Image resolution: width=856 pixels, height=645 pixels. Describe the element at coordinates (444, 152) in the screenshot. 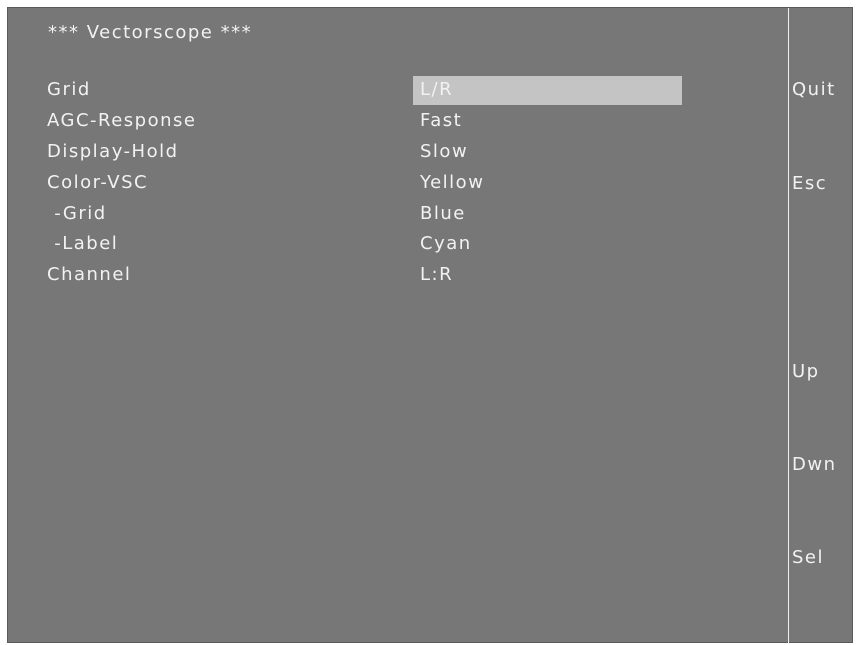

I see `menu-row-display-hold-value: Slow` at that location.